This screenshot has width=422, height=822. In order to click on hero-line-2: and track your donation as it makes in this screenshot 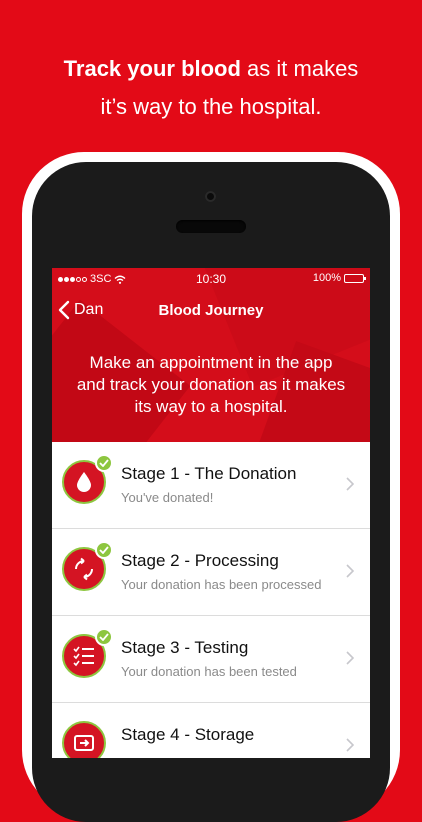, I will do `click(211, 384)`.